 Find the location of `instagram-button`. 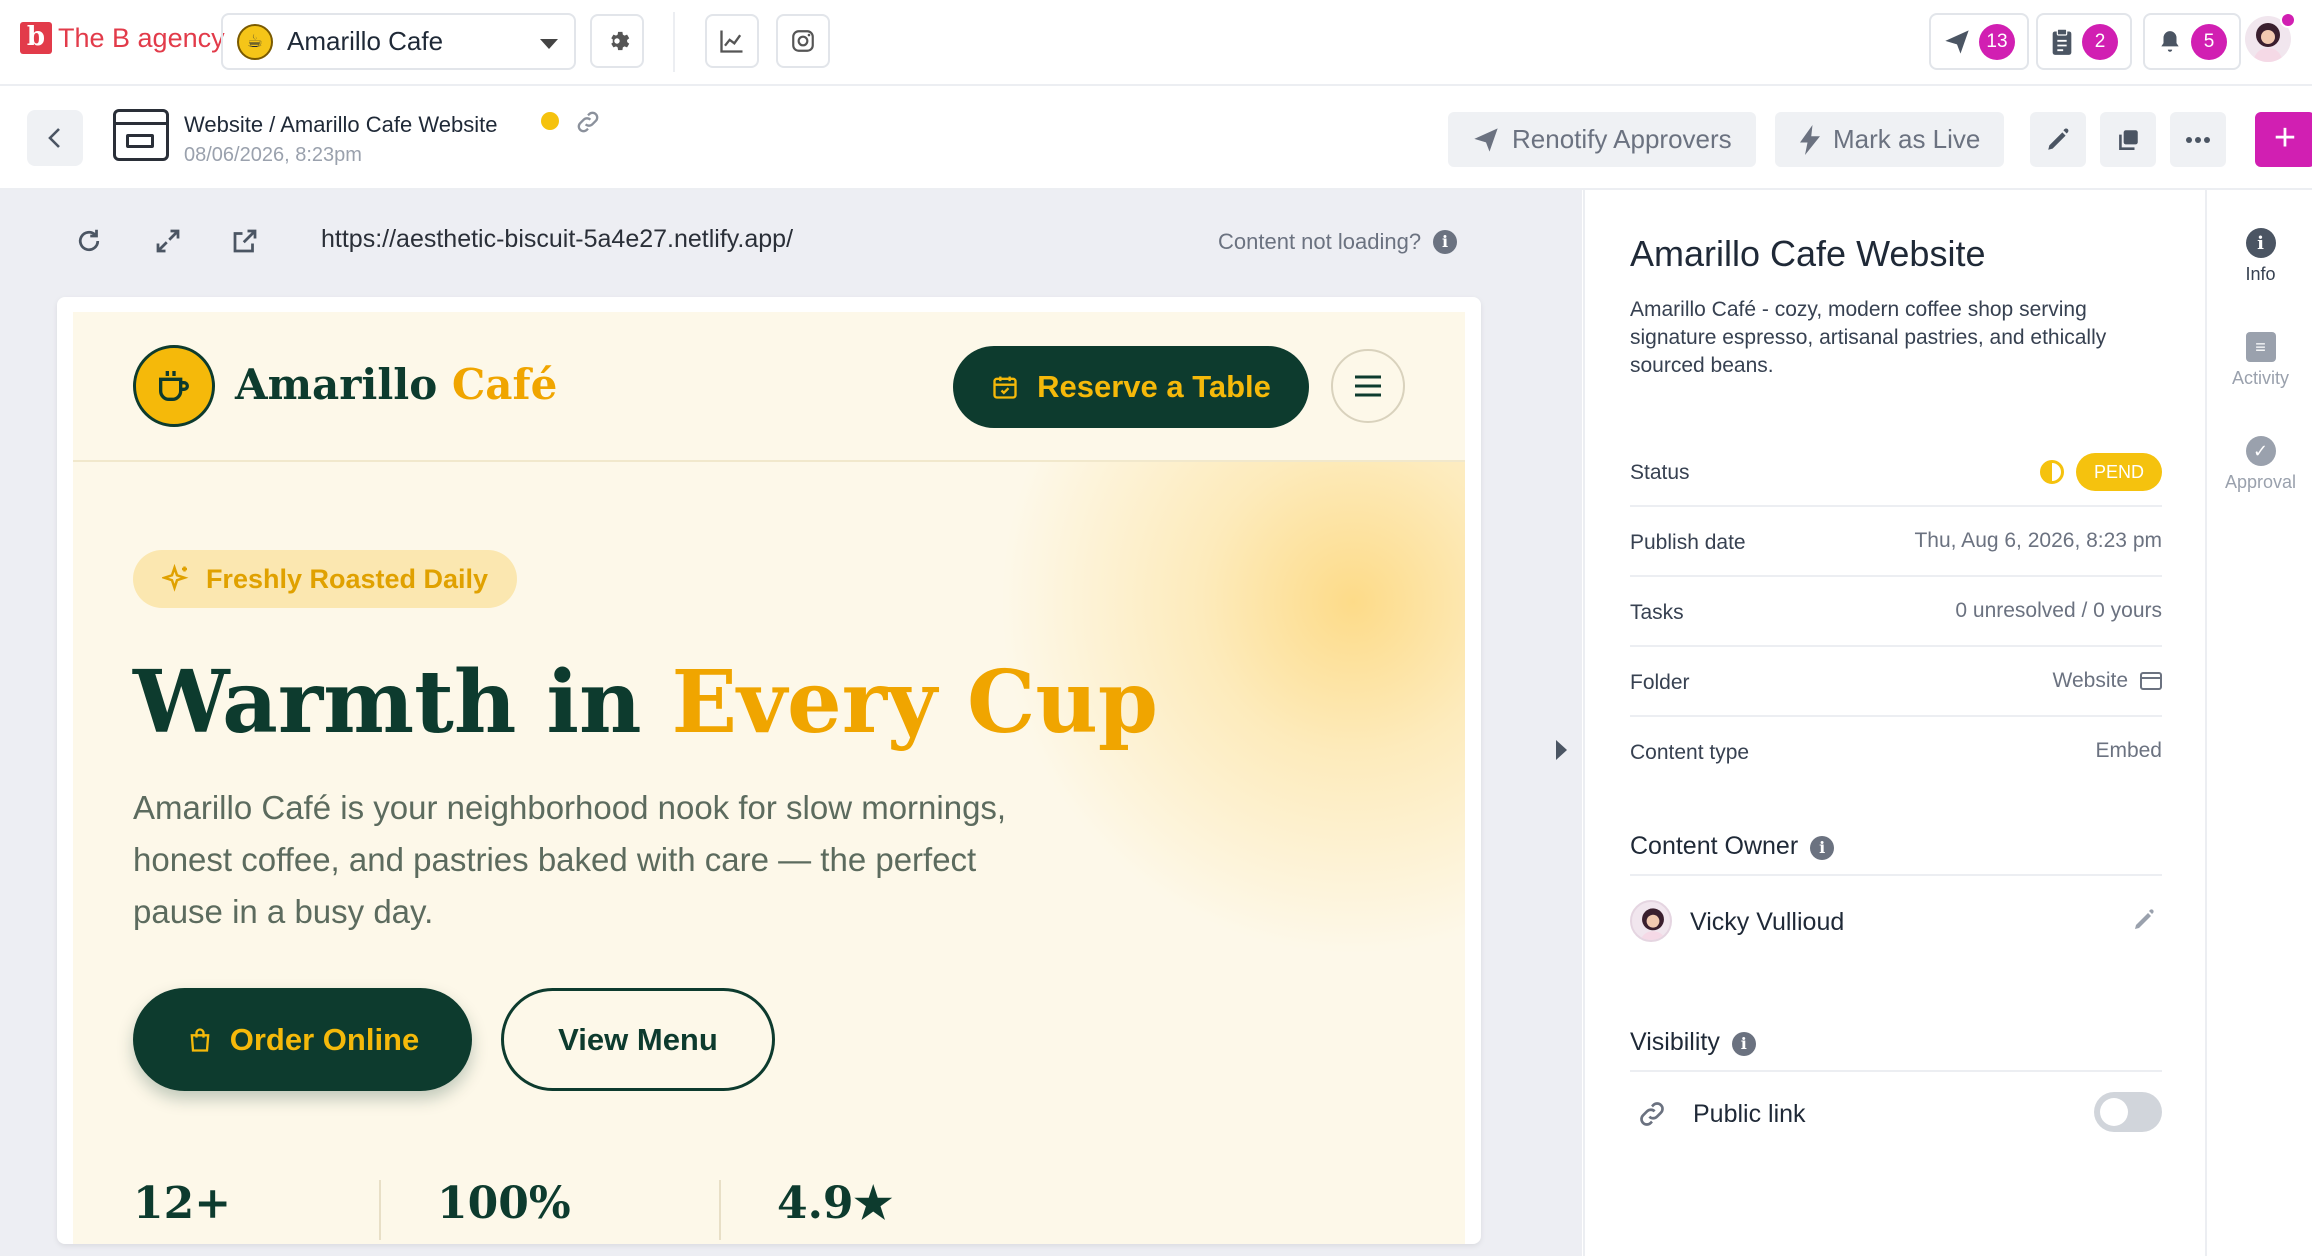

instagram-button is located at coordinates (803, 41).